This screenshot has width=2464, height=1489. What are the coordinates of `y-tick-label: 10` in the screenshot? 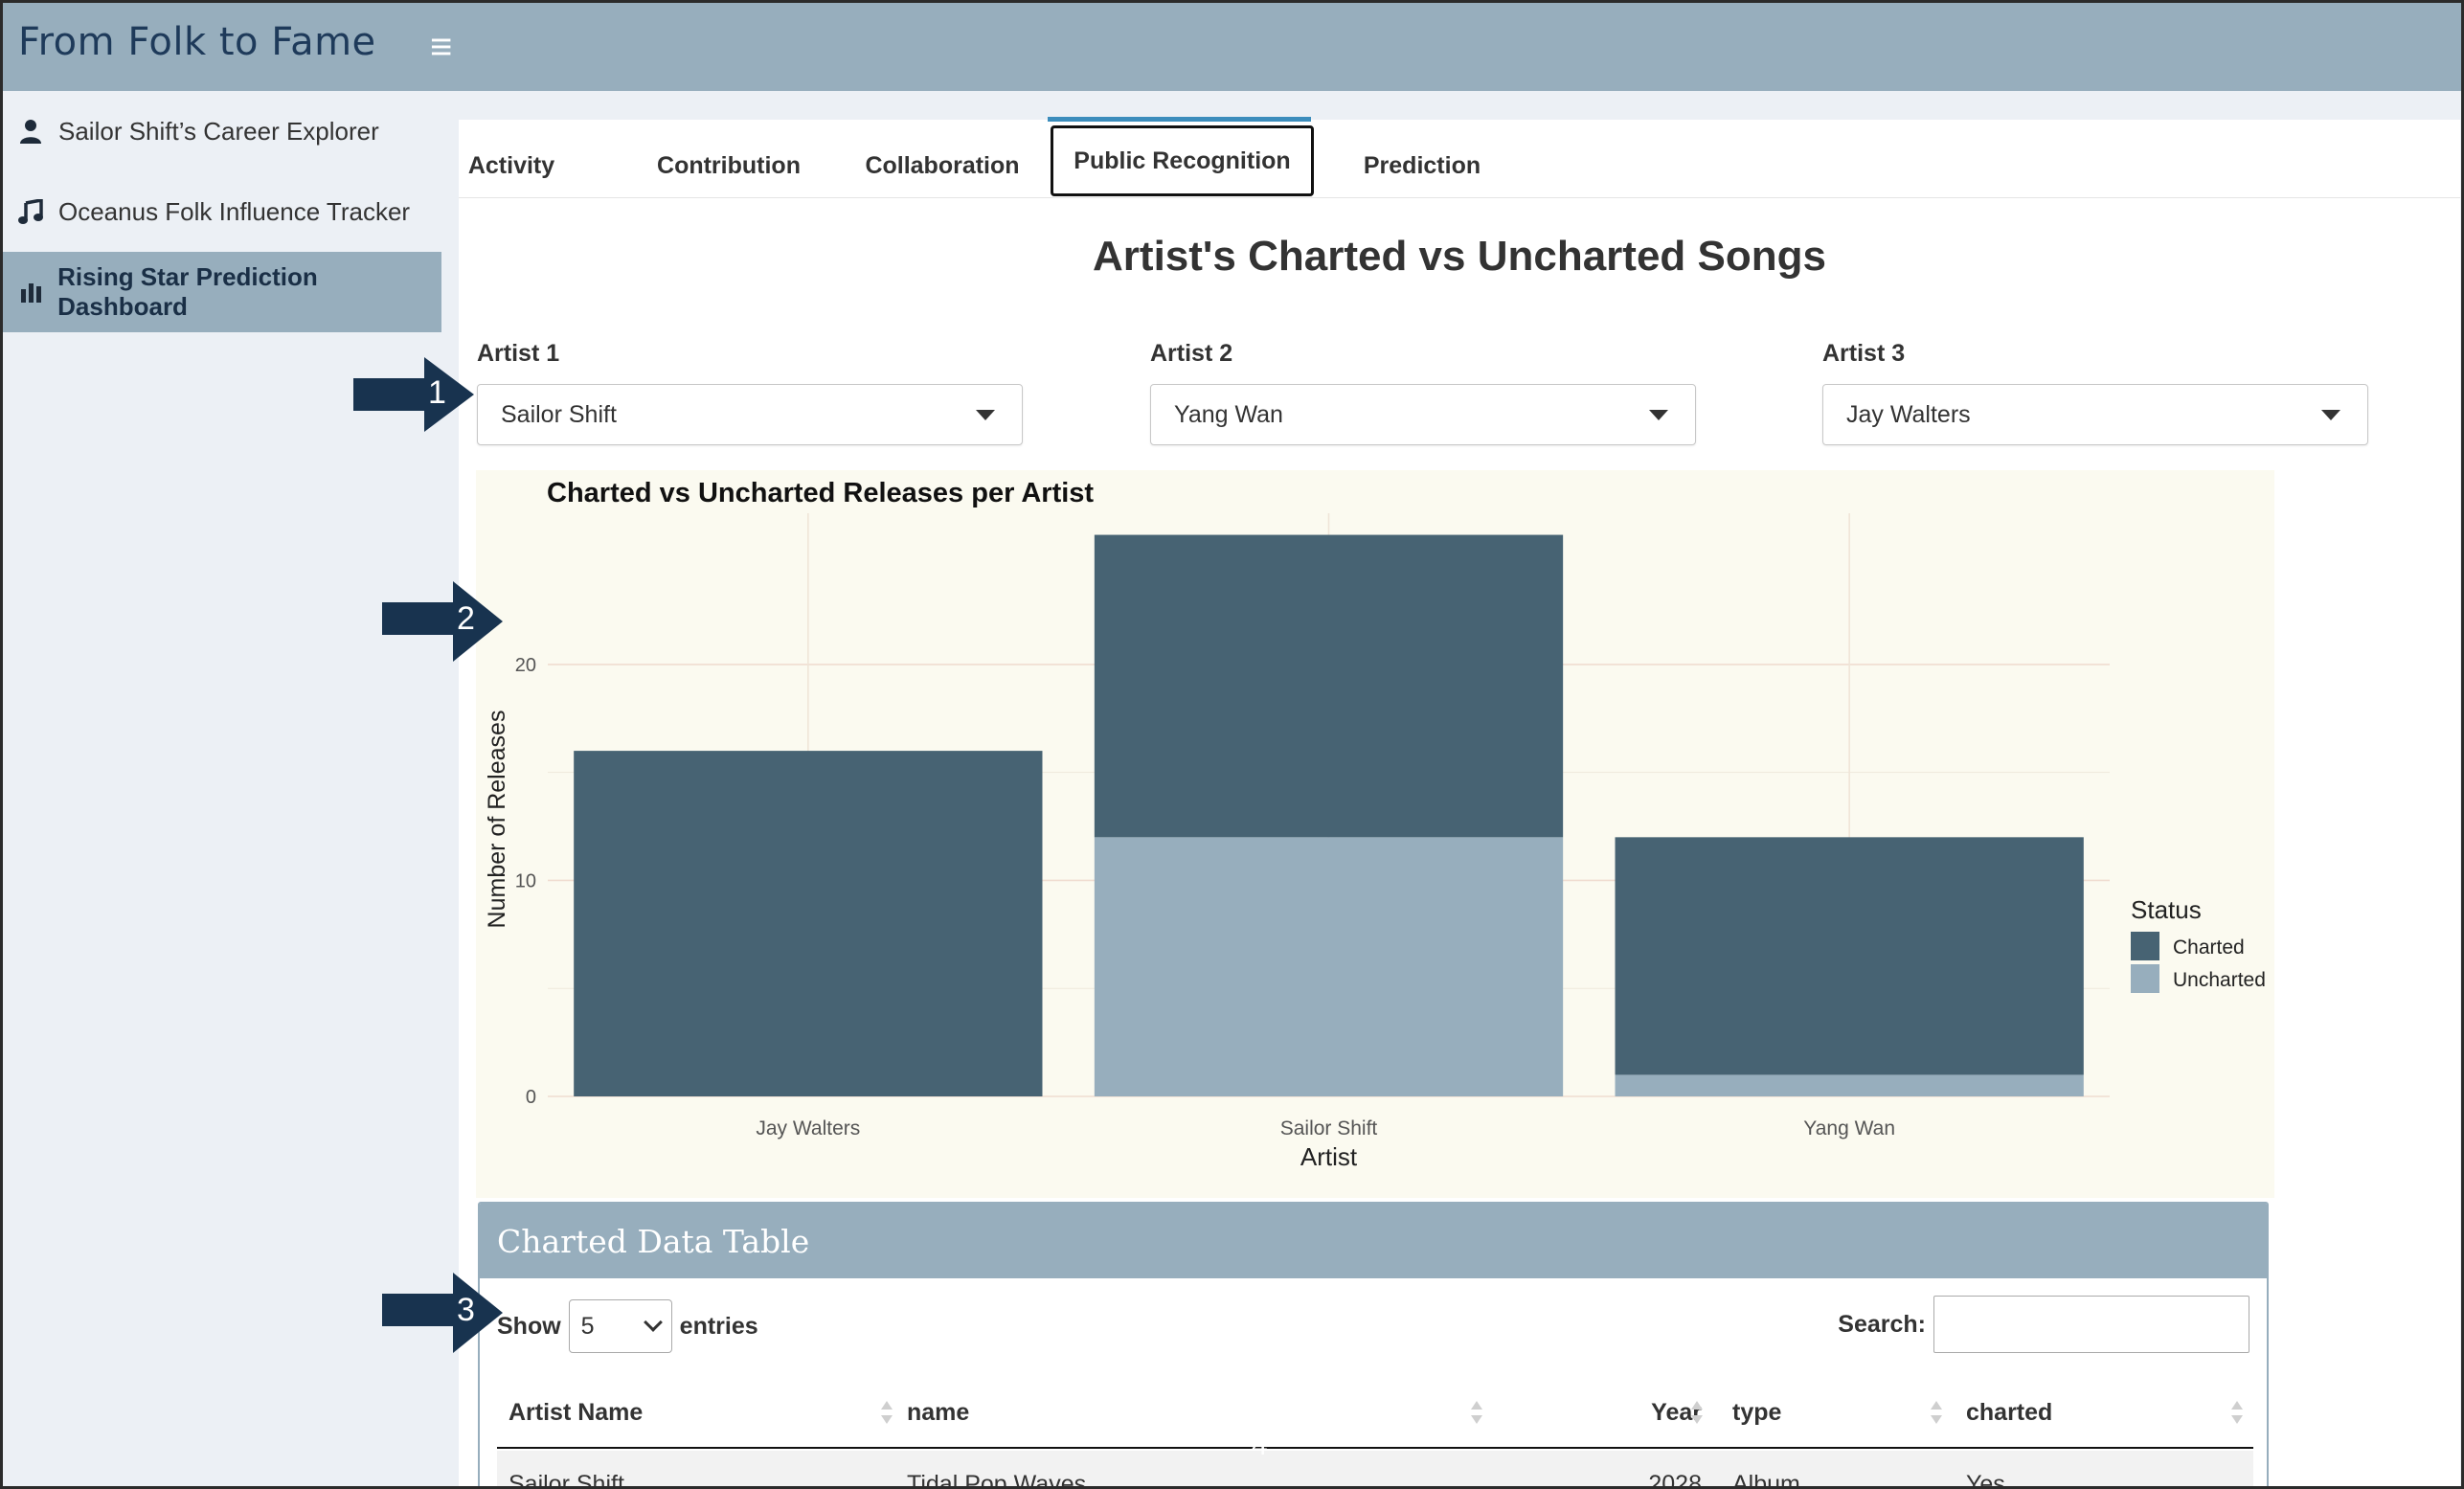 It's located at (525, 881).